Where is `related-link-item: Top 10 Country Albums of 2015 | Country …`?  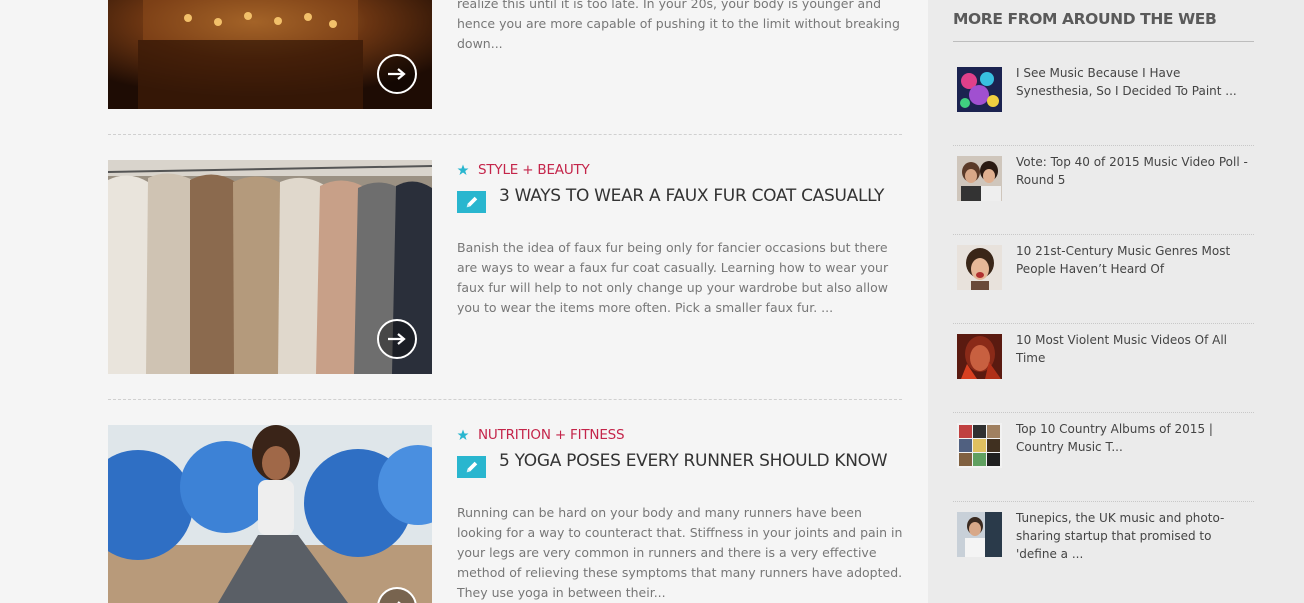 related-link-item: Top 10 Country Albums of 2015 | Country … is located at coordinates (1103, 457).